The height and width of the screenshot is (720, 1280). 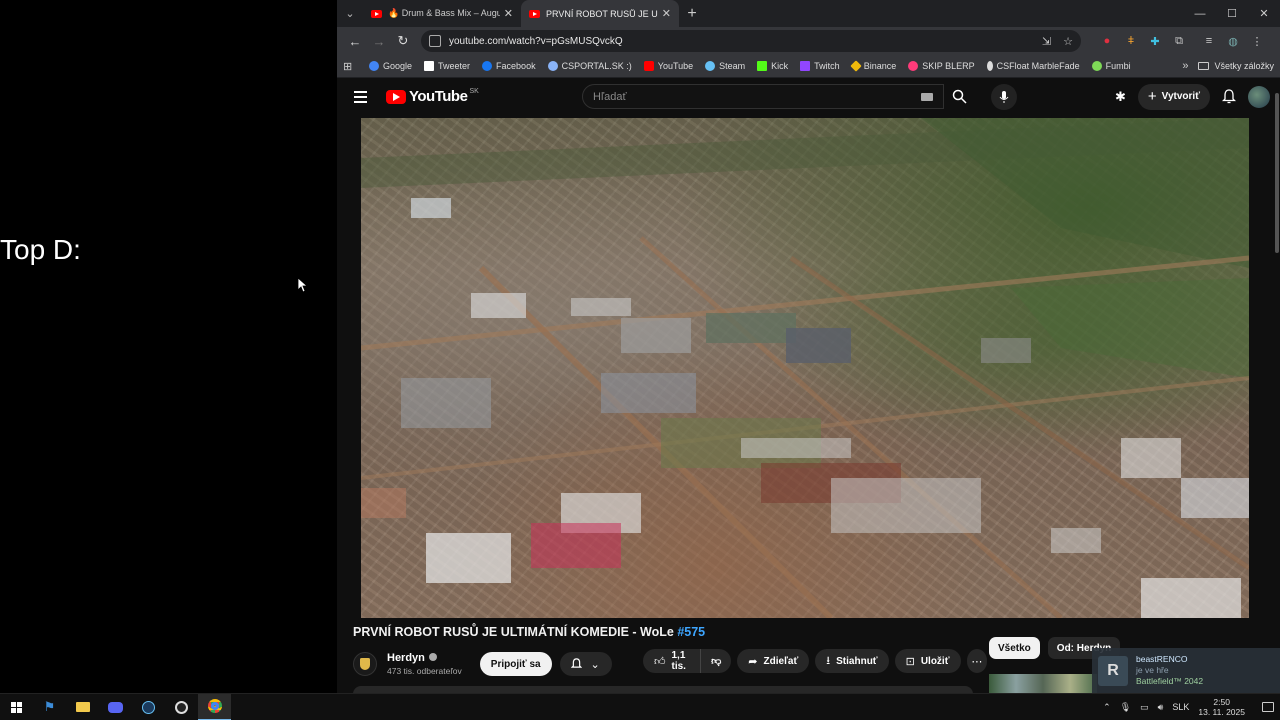 I want to click on folder-label: Všetky záložky, so click(x=1244, y=66).